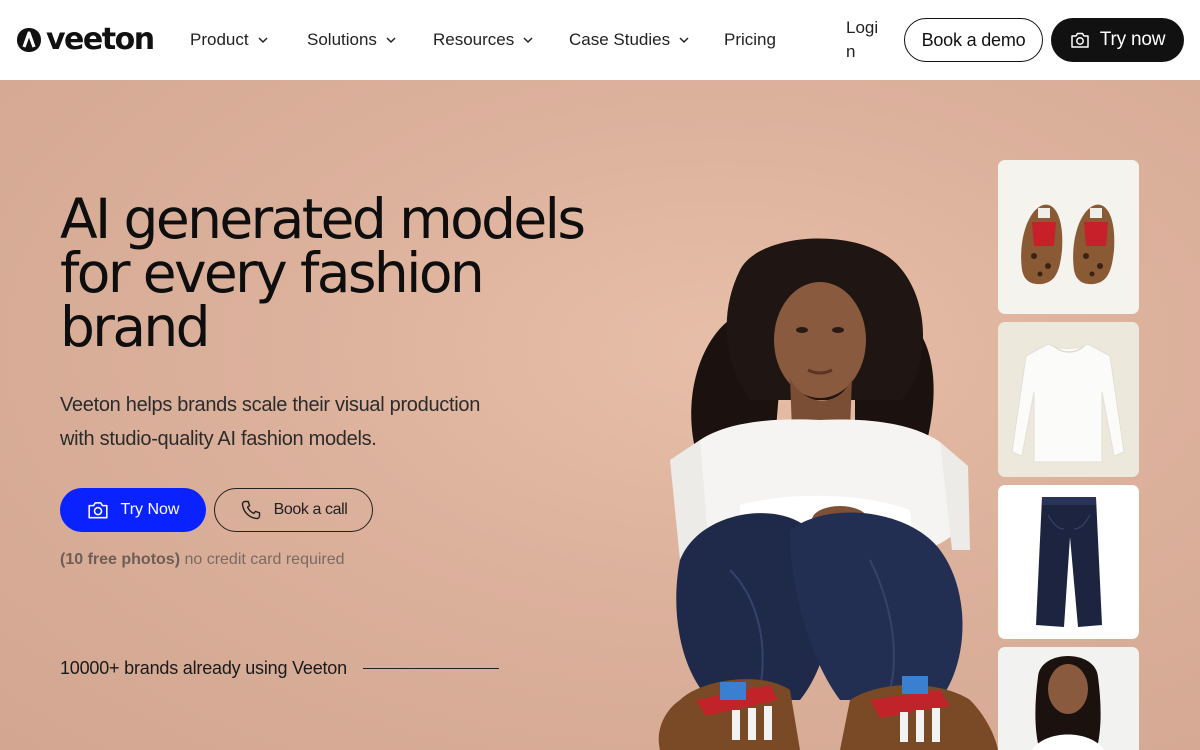 The height and width of the screenshot is (750, 1200). I want to click on nav-item-label: Solutions, so click(342, 39).